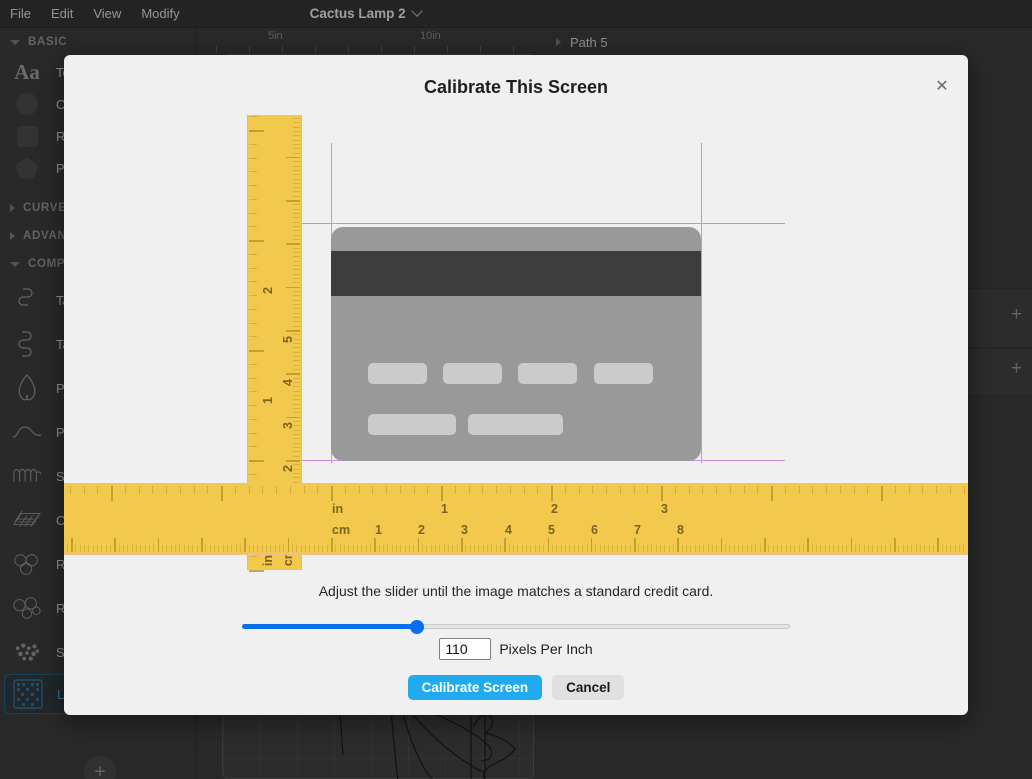 The height and width of the screenshot is (779, 1032). I want to click on vruler-cm-4: 4, so click(288, 382).